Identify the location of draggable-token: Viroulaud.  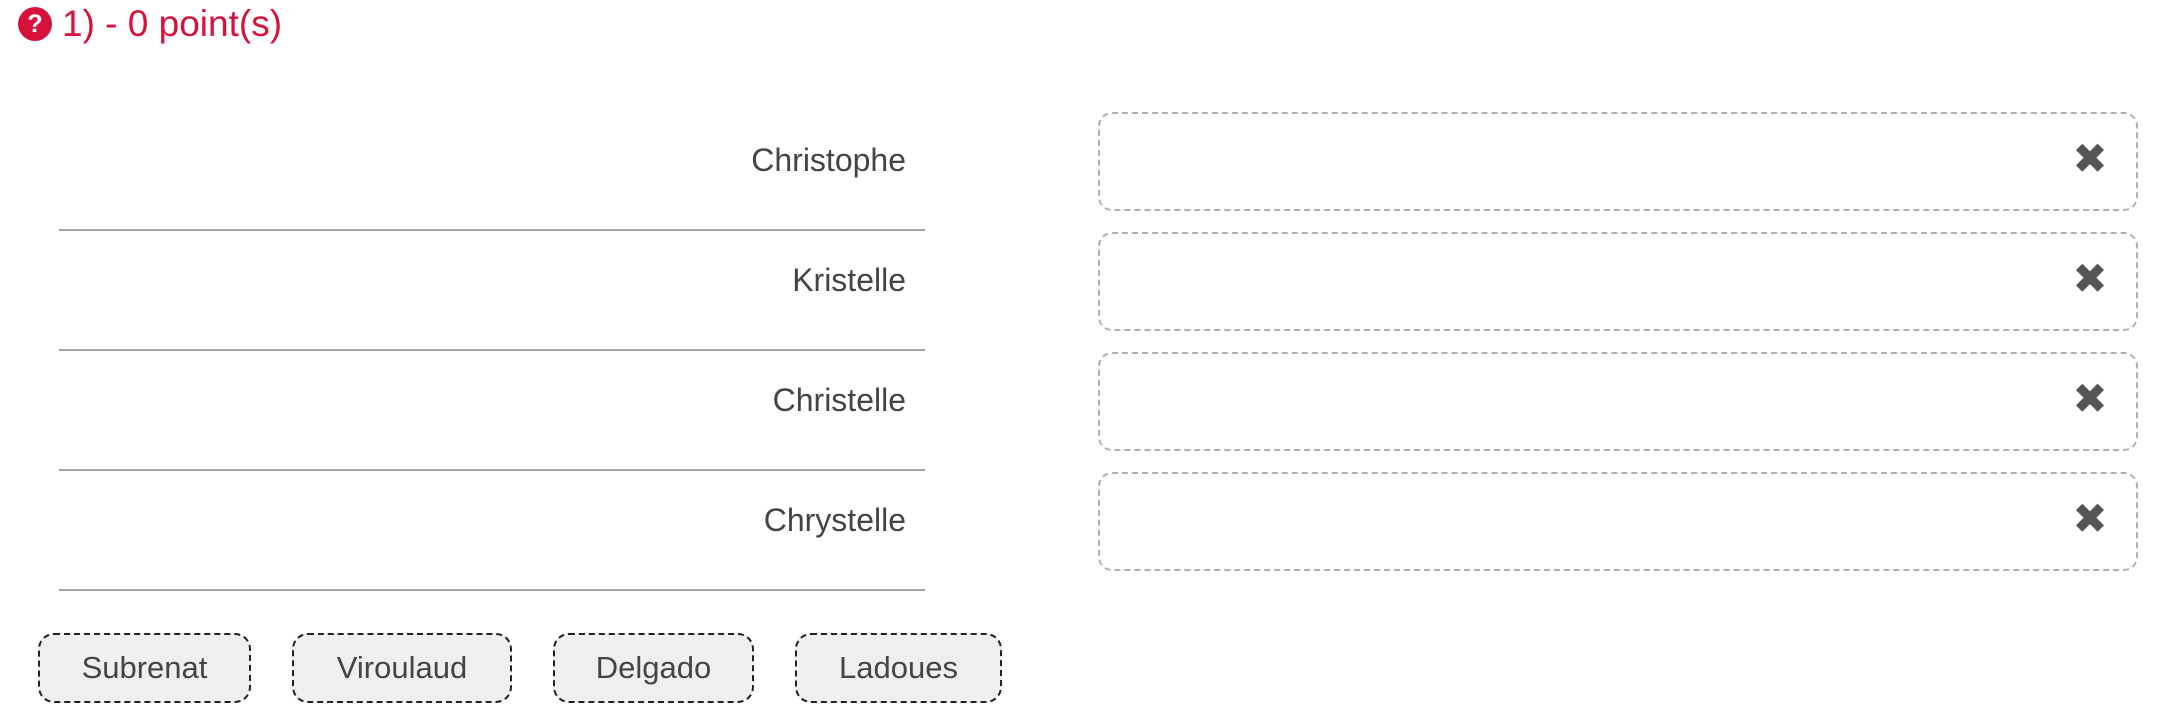
(402, 668).